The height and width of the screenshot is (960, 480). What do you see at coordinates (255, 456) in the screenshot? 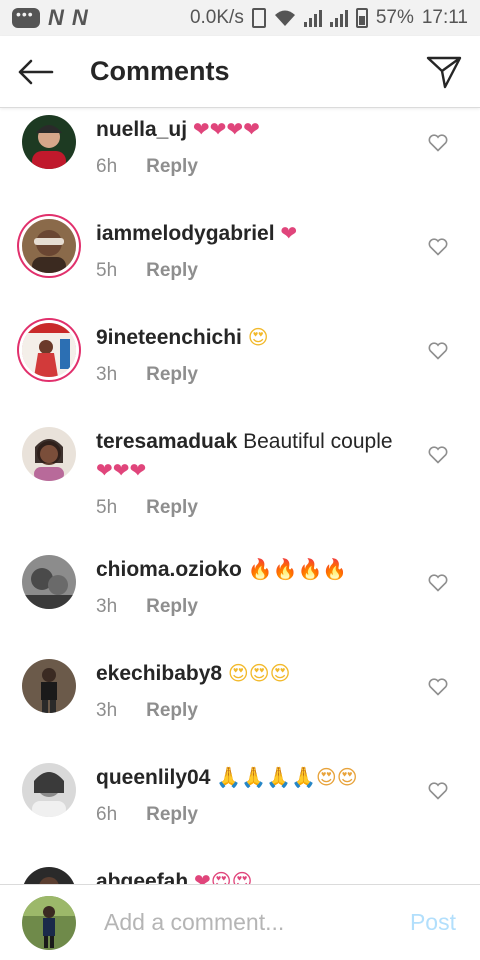
I see `comment-text: teresamaduak Beautiful couple ❤❤❤` at bounding box center [255, 456].